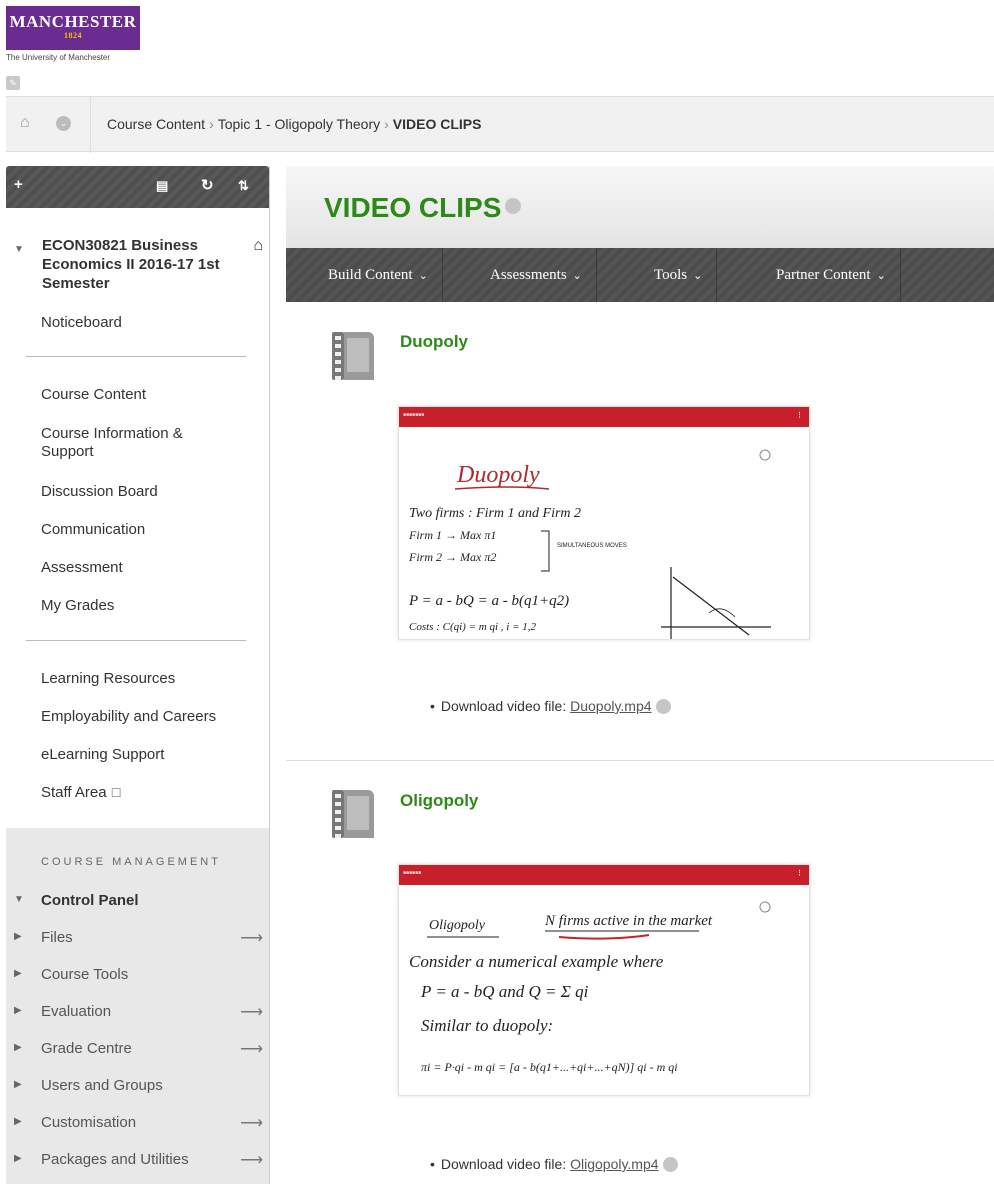 The height and width of the screenshot is (1184, 994). I want to click on page-title: VIDEO CLIPS, so click(423, 208).